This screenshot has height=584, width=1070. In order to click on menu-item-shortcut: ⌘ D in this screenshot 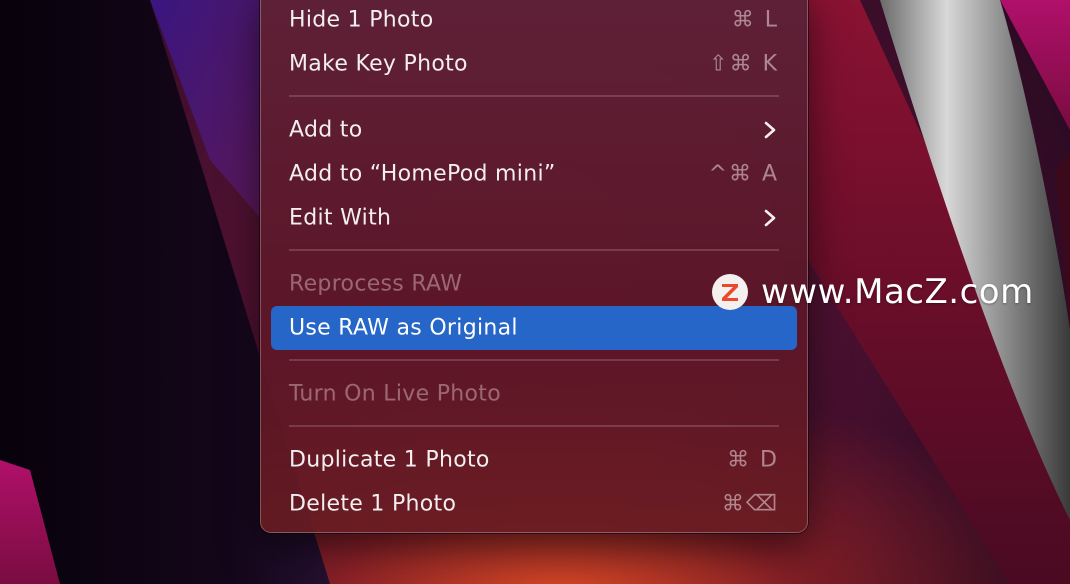, I will do `click(753, 460)`.